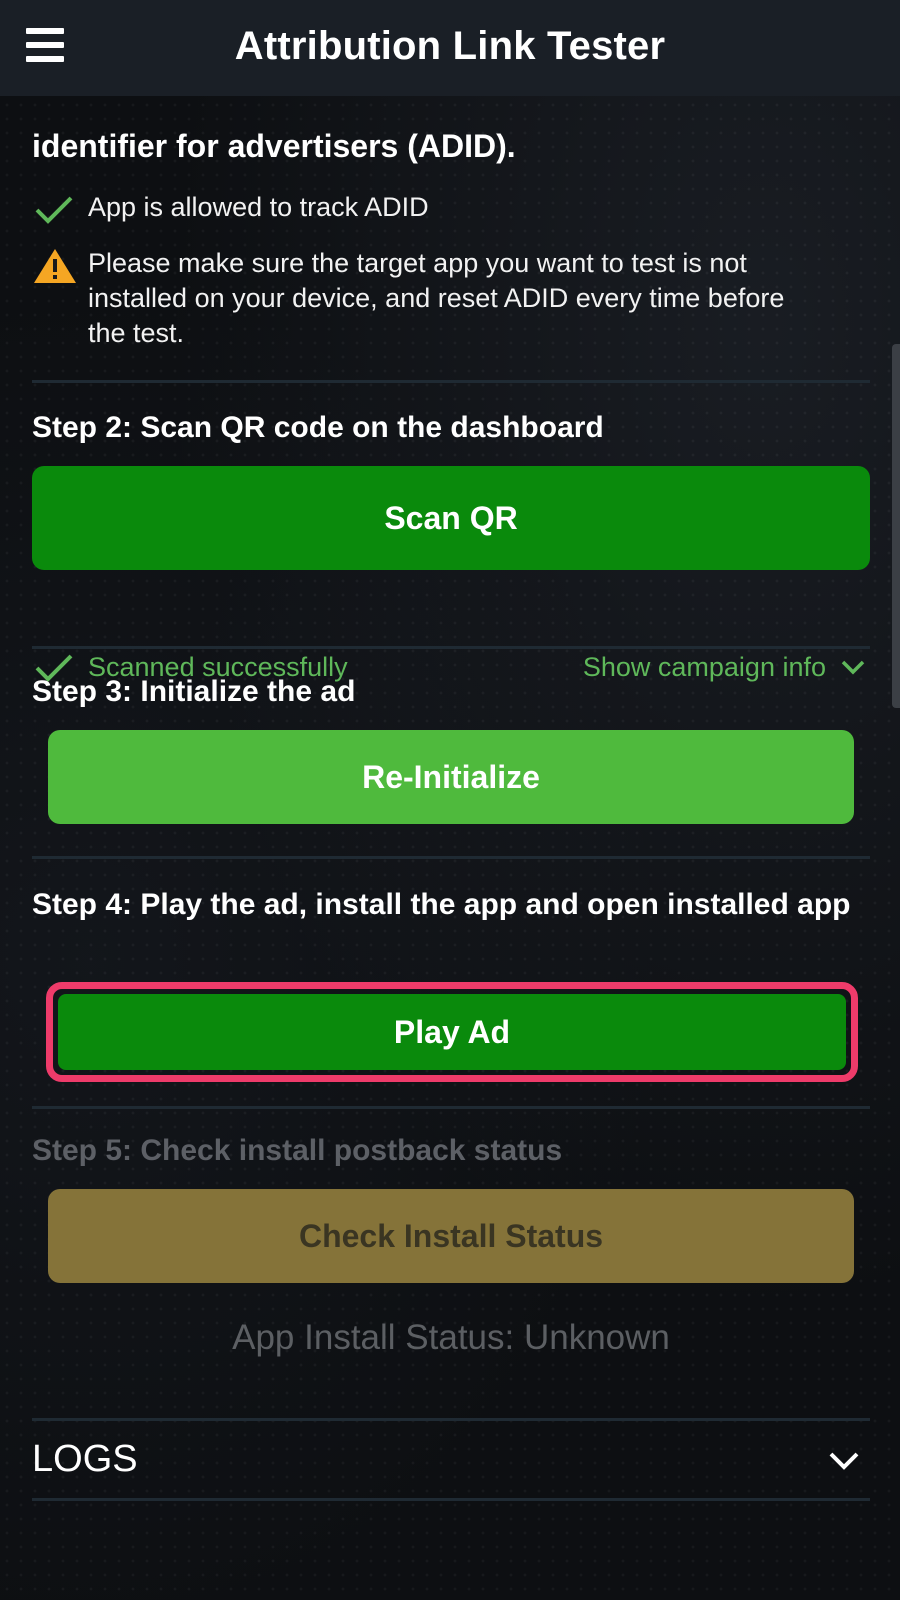 This screenshot has height=1600, width=900. What do you see at coordinates (896, 526) in the screenshot?
I see `scrollbar` at bounding box center [896, 526].